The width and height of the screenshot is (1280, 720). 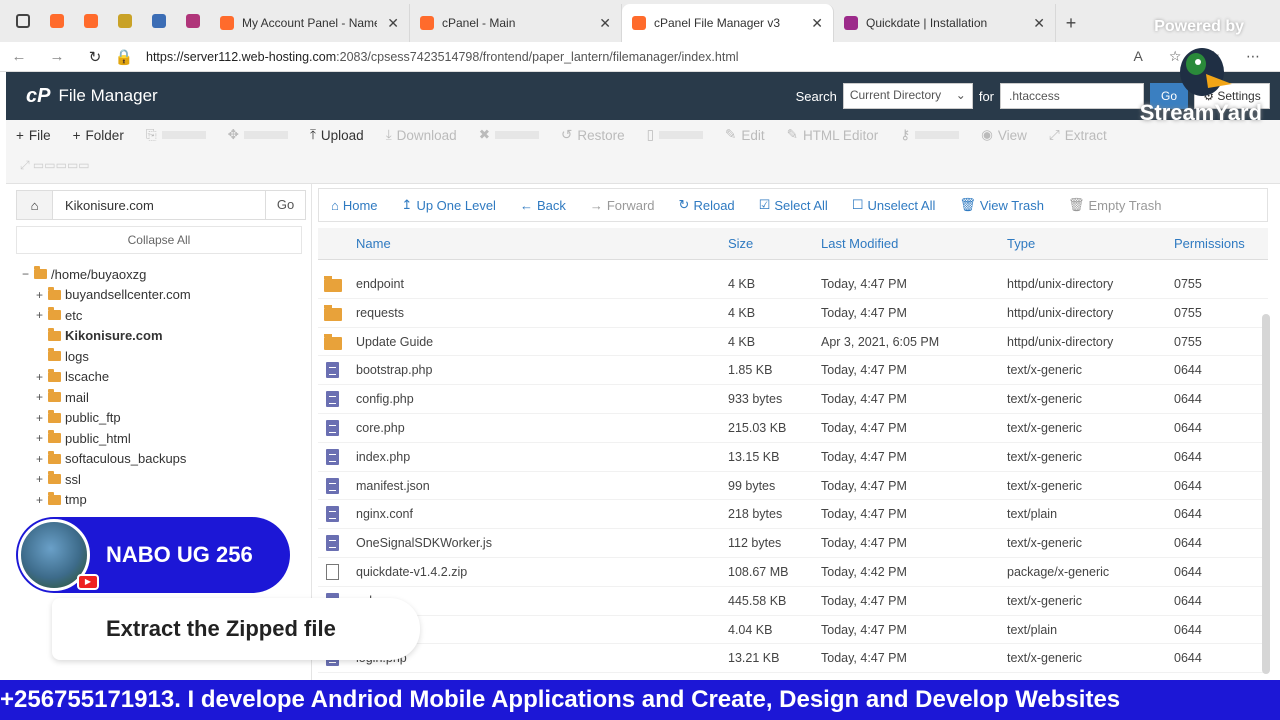 I want to click on more-menu-icon: ⋯, so click(x=1253, y=56).